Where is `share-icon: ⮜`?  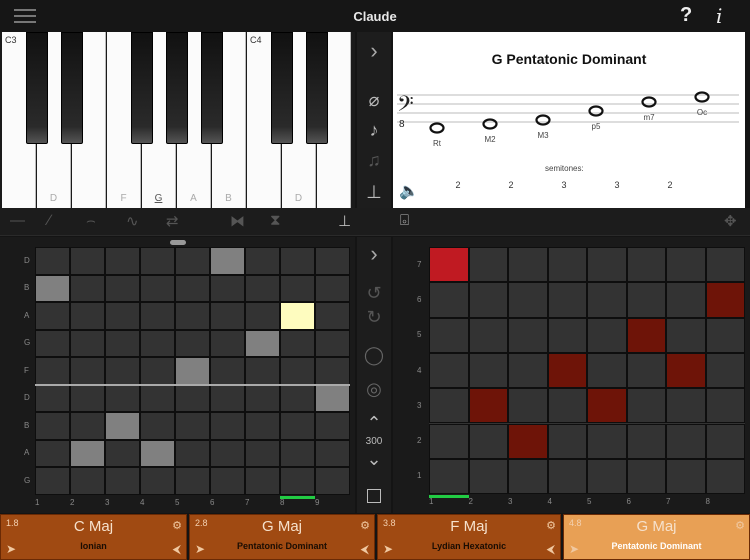
share-icon: ⮜ is located at coordinates (550, 549).